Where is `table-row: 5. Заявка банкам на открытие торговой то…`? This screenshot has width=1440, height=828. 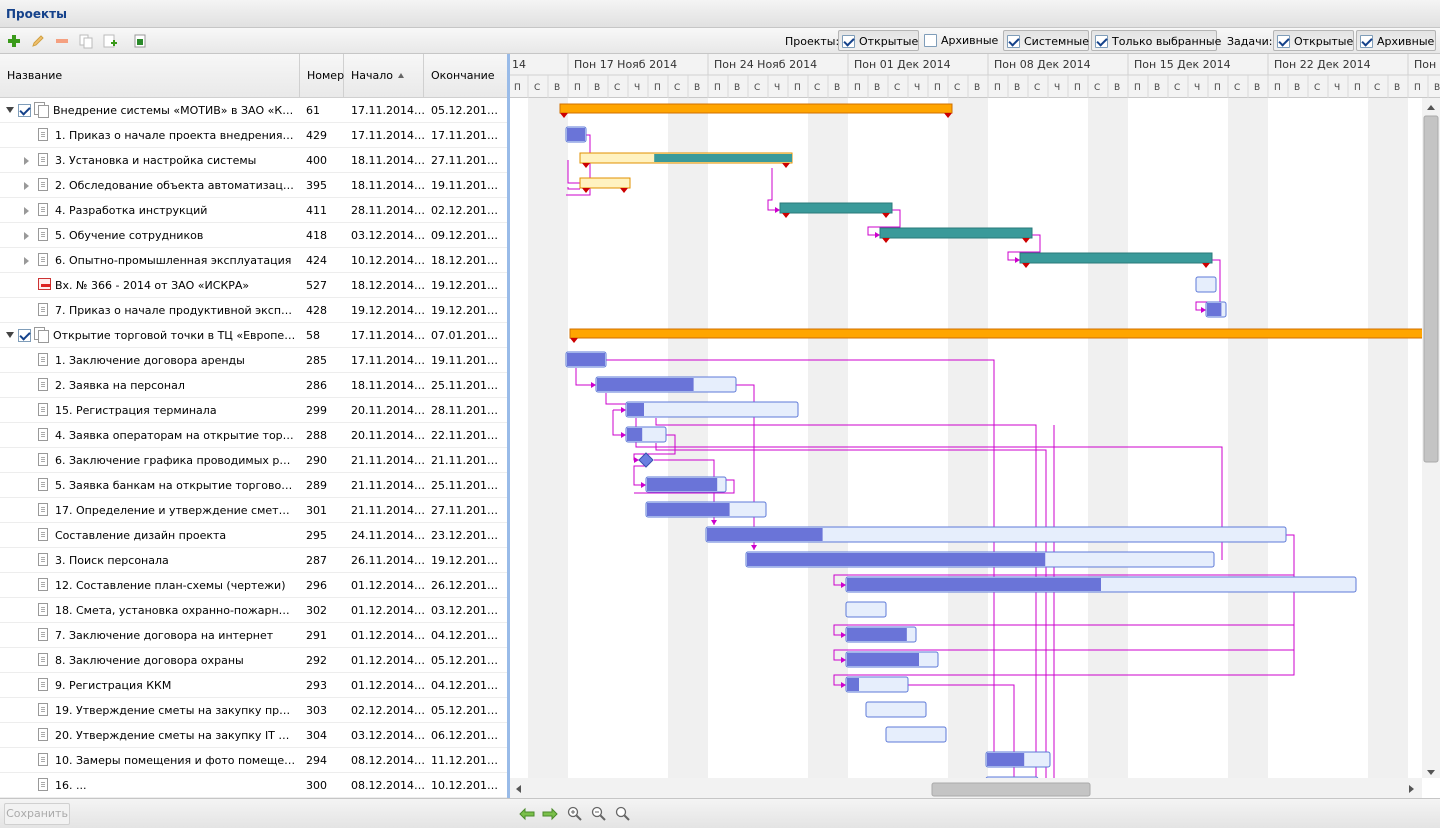 table-row: 5. Заявка банкам на открытие торговой то… is located at coordinates (253, 485).